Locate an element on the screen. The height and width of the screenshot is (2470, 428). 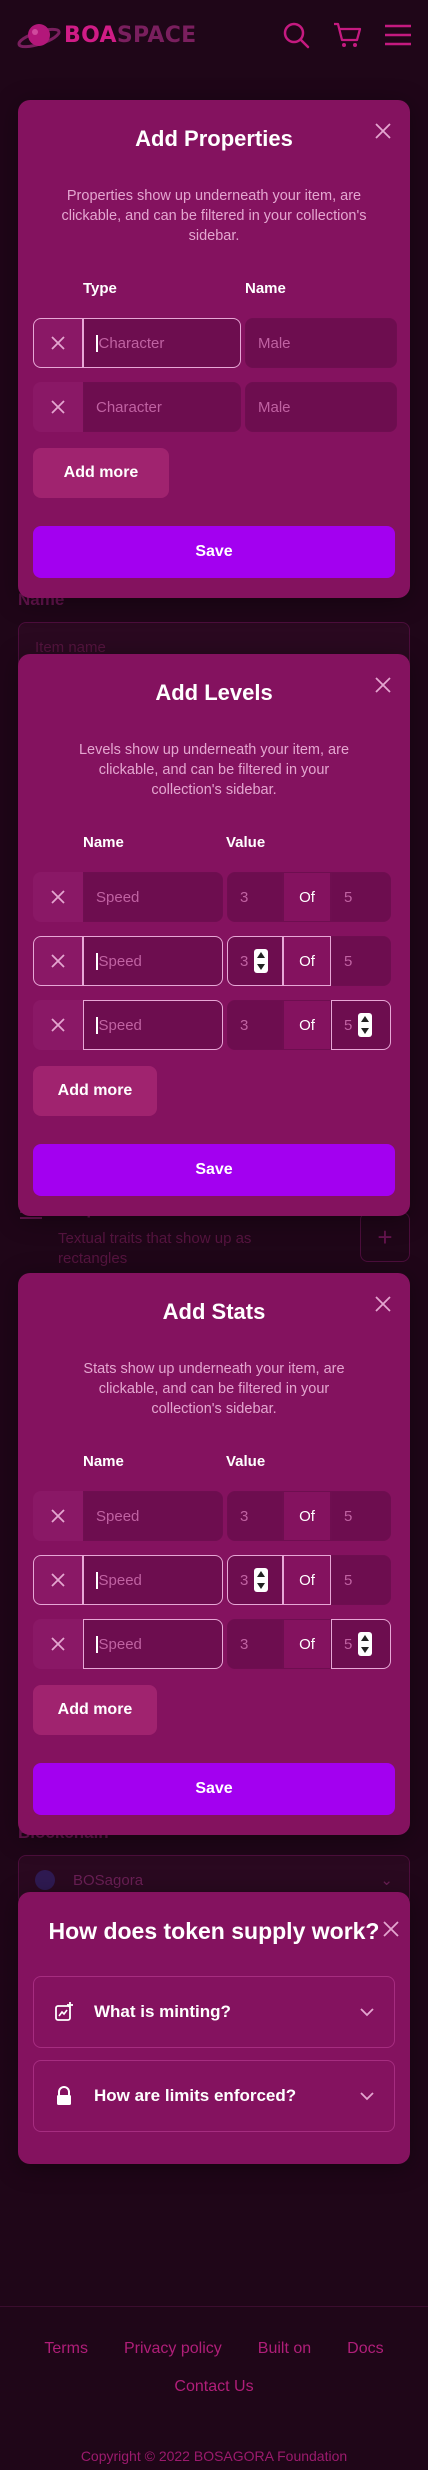
lock-icon is located at coordinates (64, 2095).